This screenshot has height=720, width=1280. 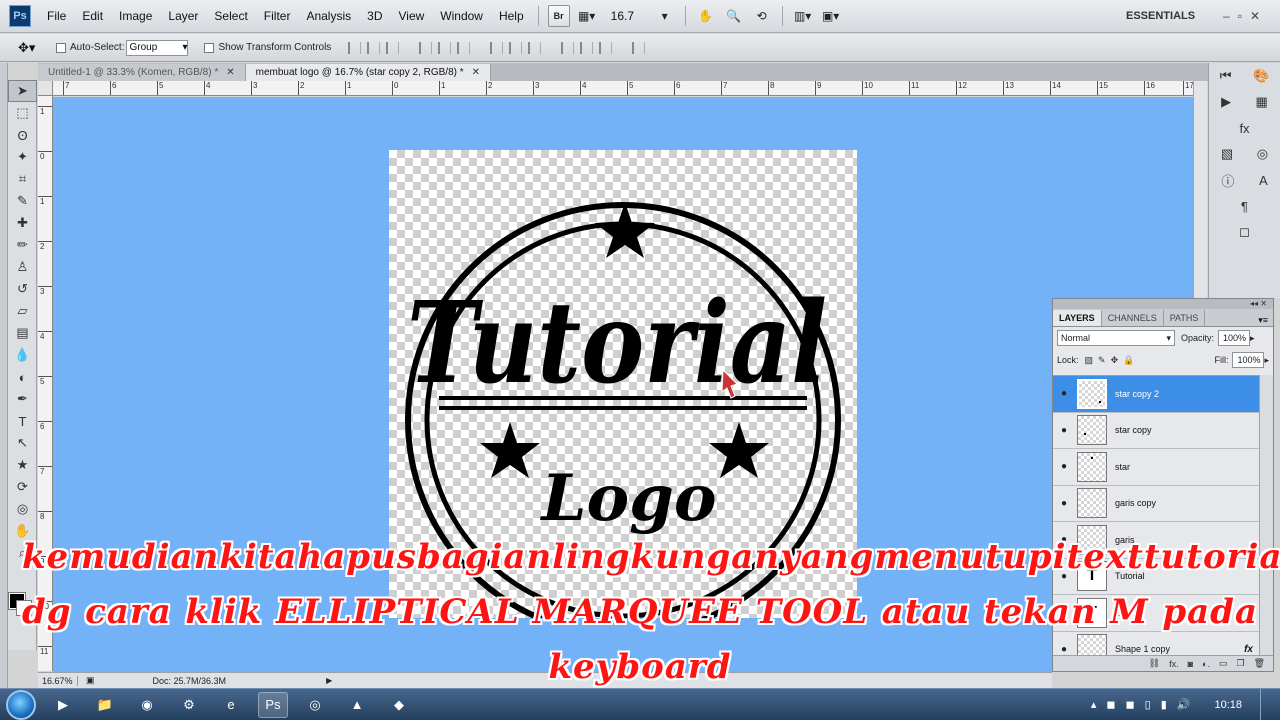 I want to click on preview-icon: ▣, so click(x=90, y=680).